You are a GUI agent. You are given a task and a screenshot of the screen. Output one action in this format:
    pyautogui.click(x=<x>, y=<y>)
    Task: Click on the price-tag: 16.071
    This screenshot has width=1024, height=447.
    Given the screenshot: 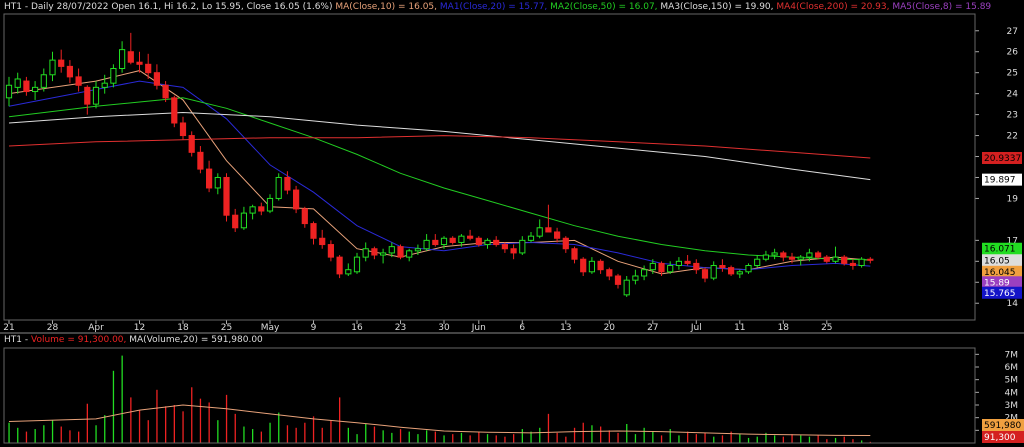 What is the action you would take?
    pyautogui.click(x=1002, y=248)
    